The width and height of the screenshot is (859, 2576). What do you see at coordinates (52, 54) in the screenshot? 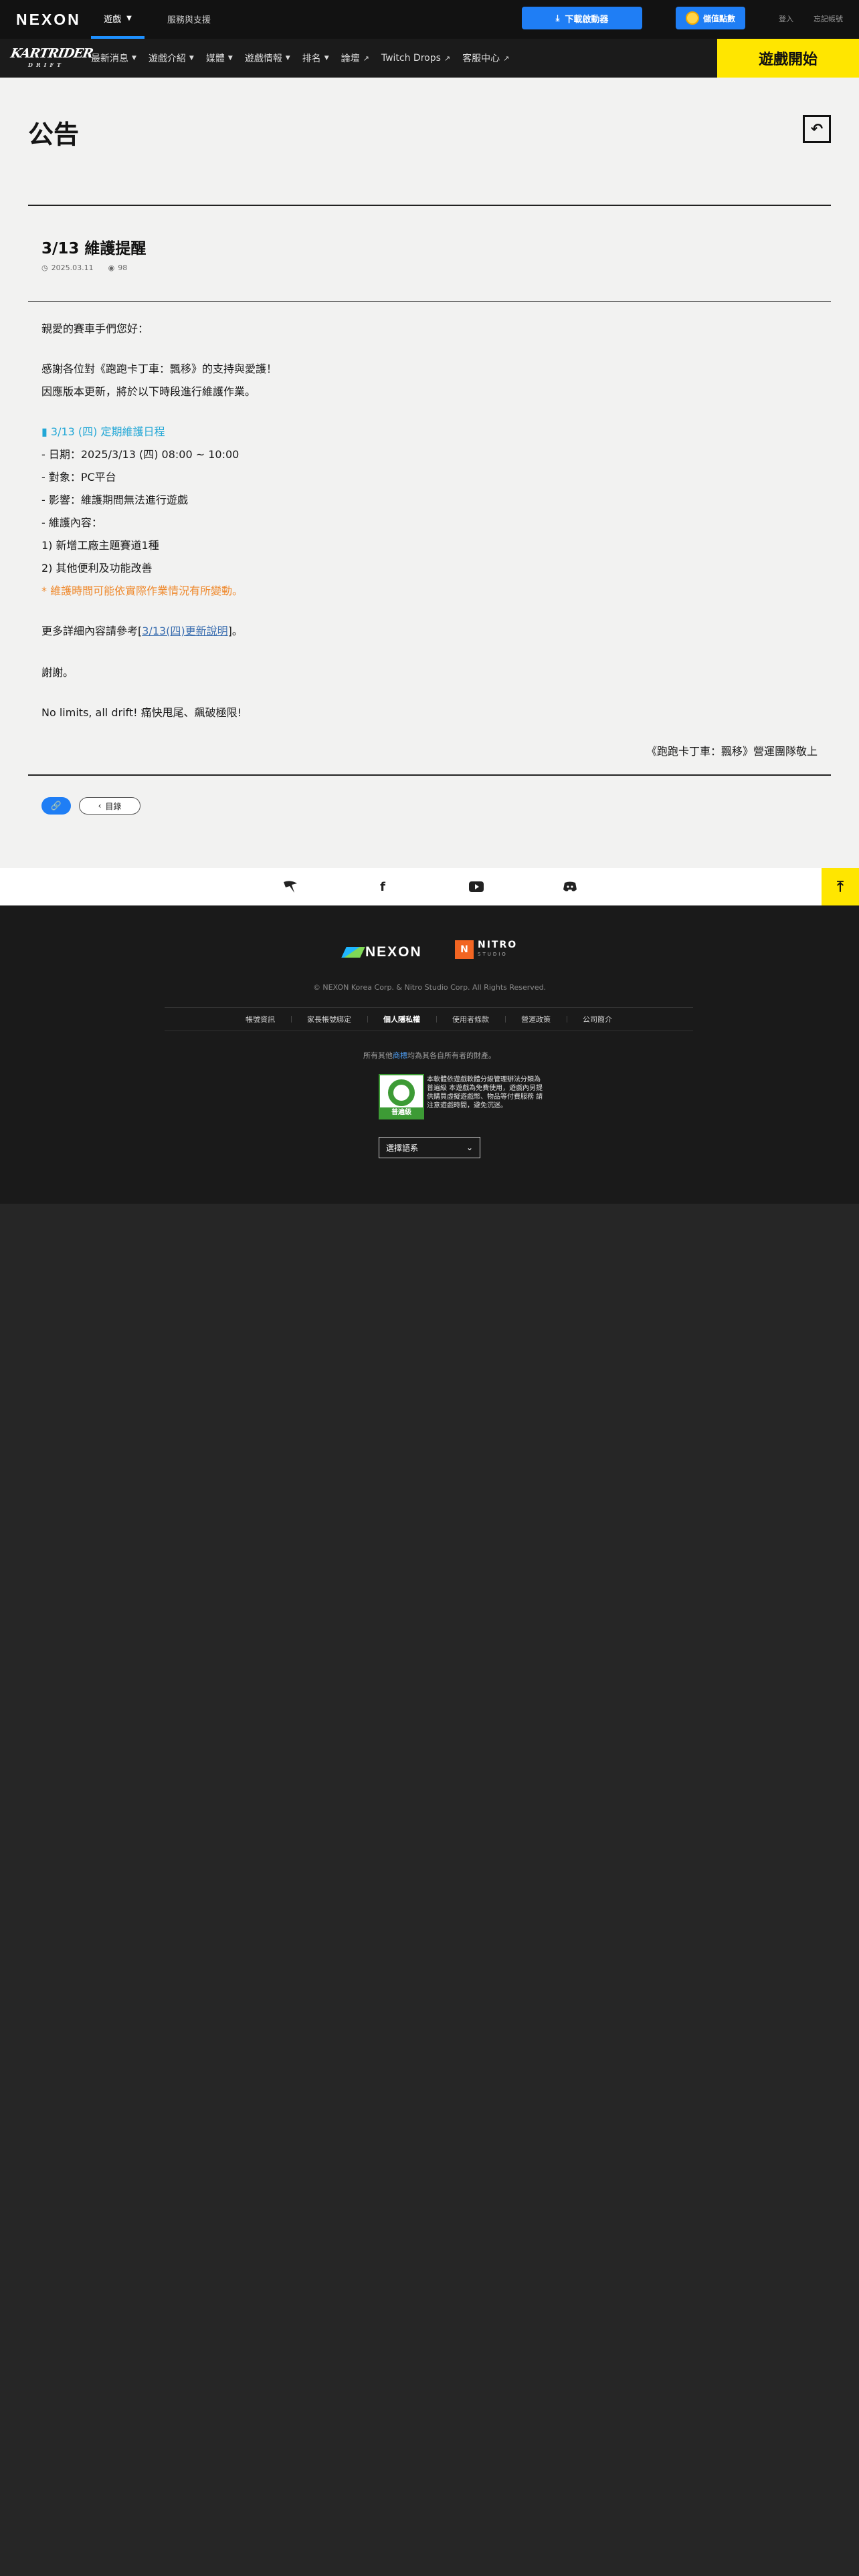
I see `logo-line1: KARTRIDER` at bounding box center [52, 54].